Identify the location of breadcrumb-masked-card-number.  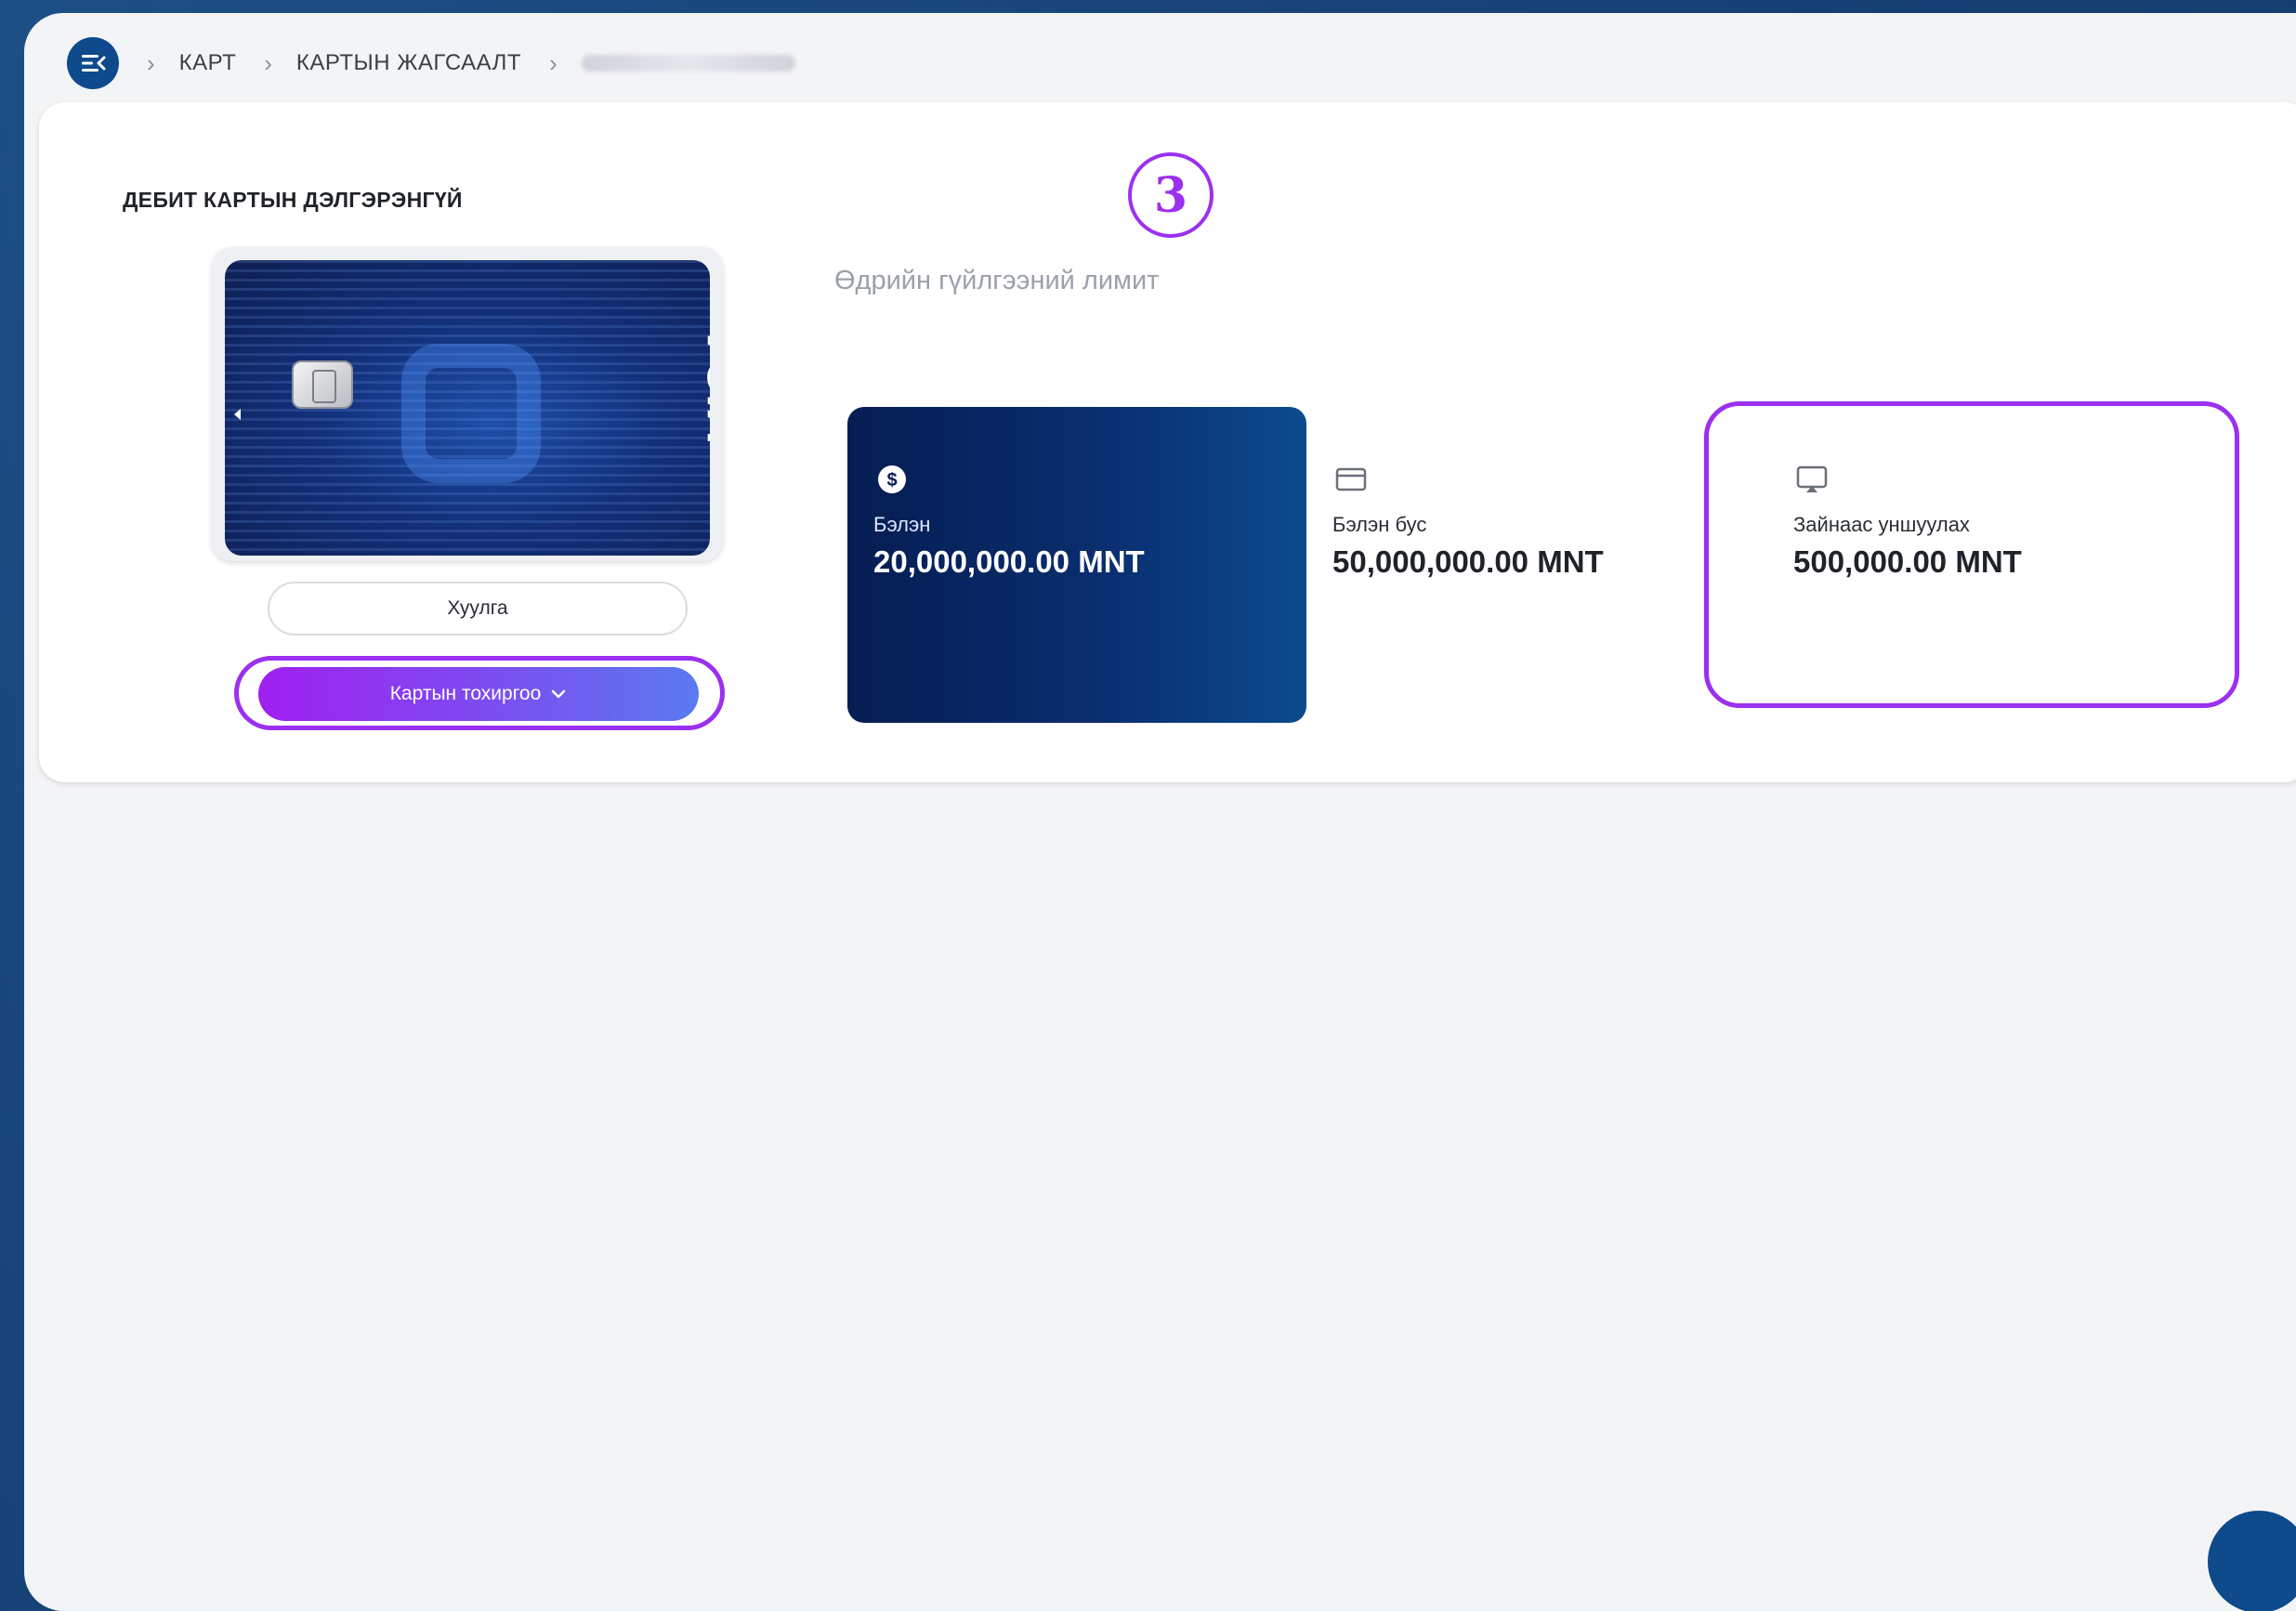
(688, 63).